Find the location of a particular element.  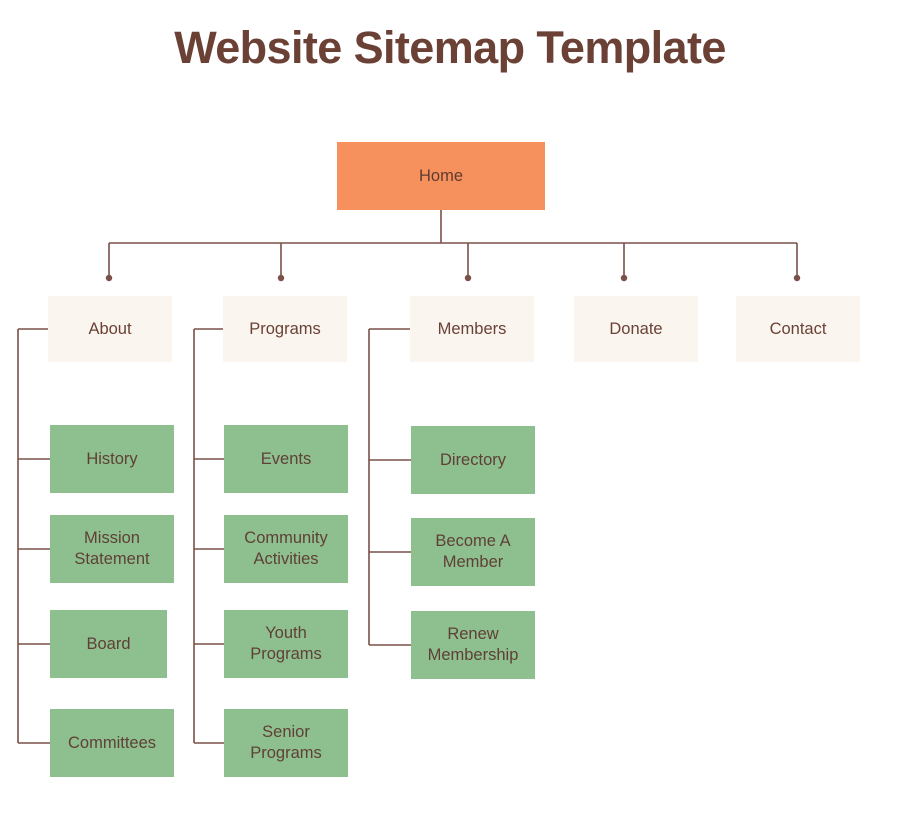

node-youth-programs: Youth Programs is located at coordinates (286, 644).